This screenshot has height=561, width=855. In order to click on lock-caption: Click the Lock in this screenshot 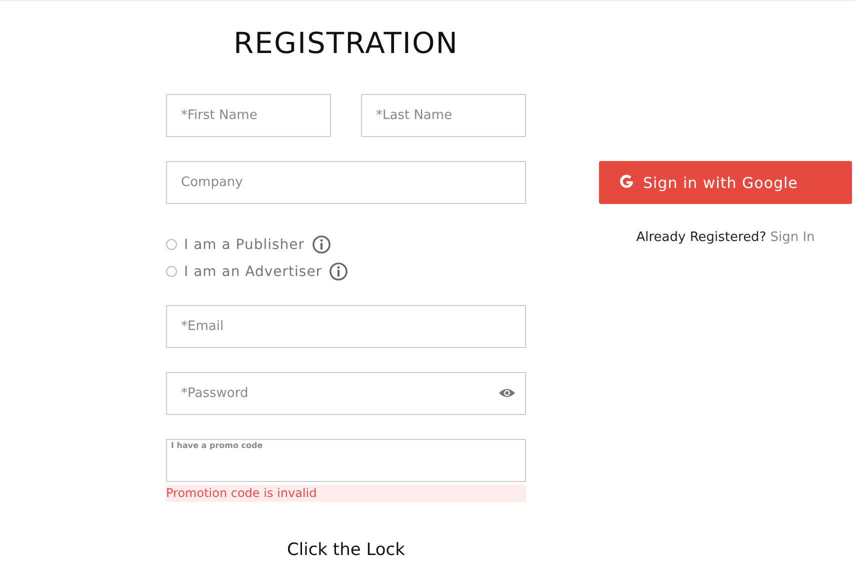, I will do `click(346, 550)`.